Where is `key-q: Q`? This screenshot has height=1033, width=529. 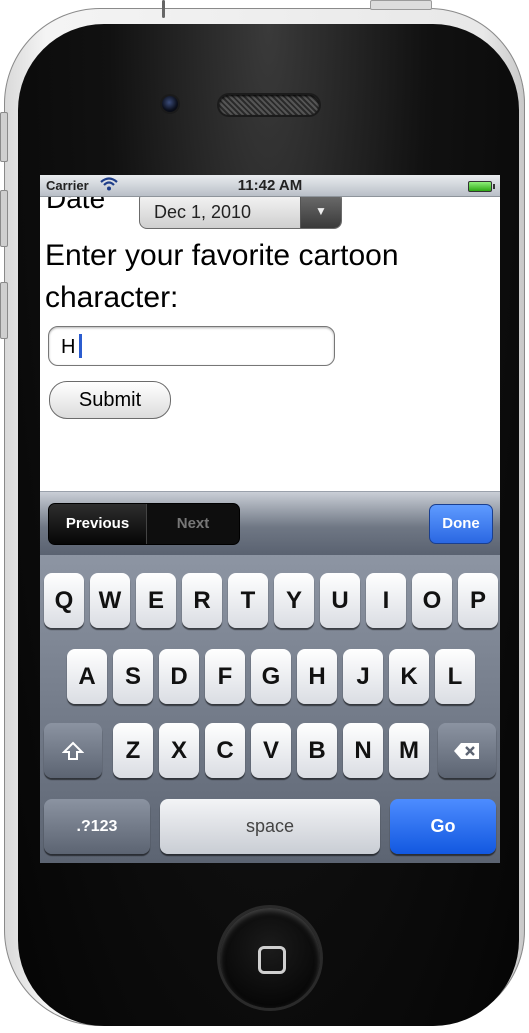
key-q: Q is located at coordinates (64, 600).